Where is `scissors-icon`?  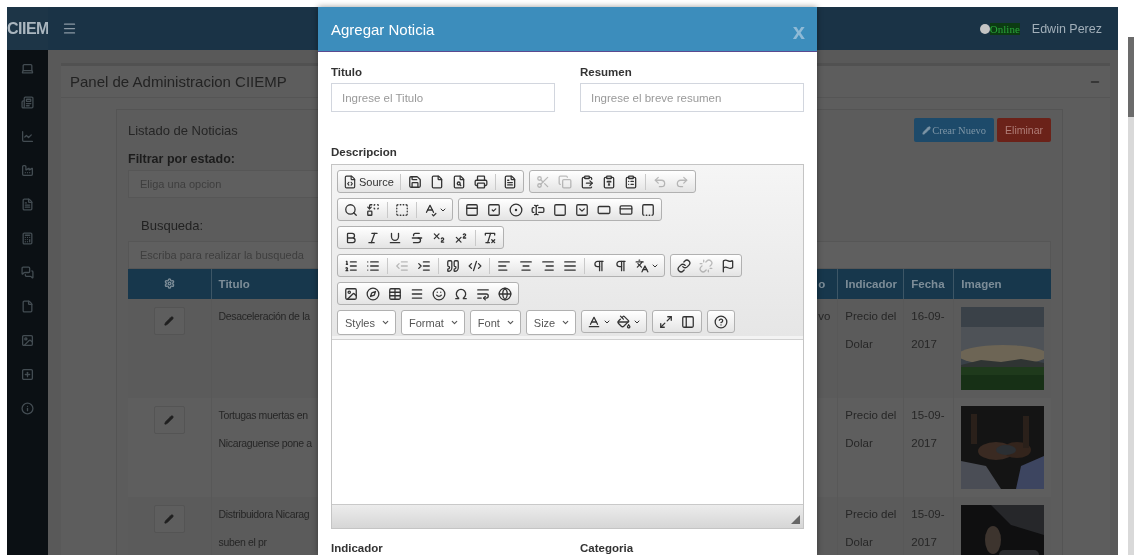
scissors-icon is located at coordinates (542, 181).